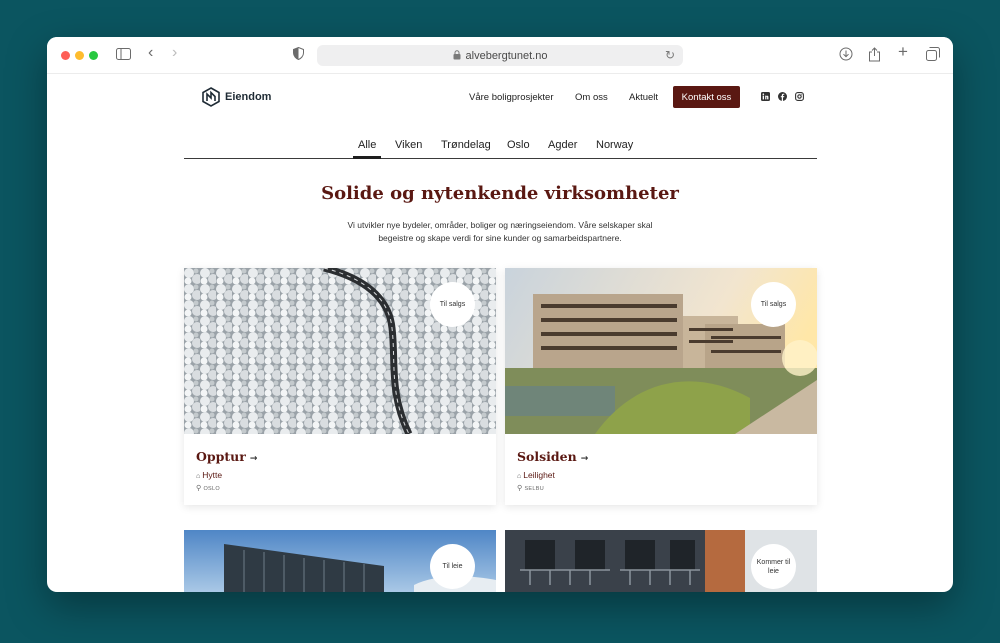 This screenshot has width=1000, height=643. Describe the element at coordinates (773, 566) in the screenshot. I see `status-badge: Kommer til leie` at that location.